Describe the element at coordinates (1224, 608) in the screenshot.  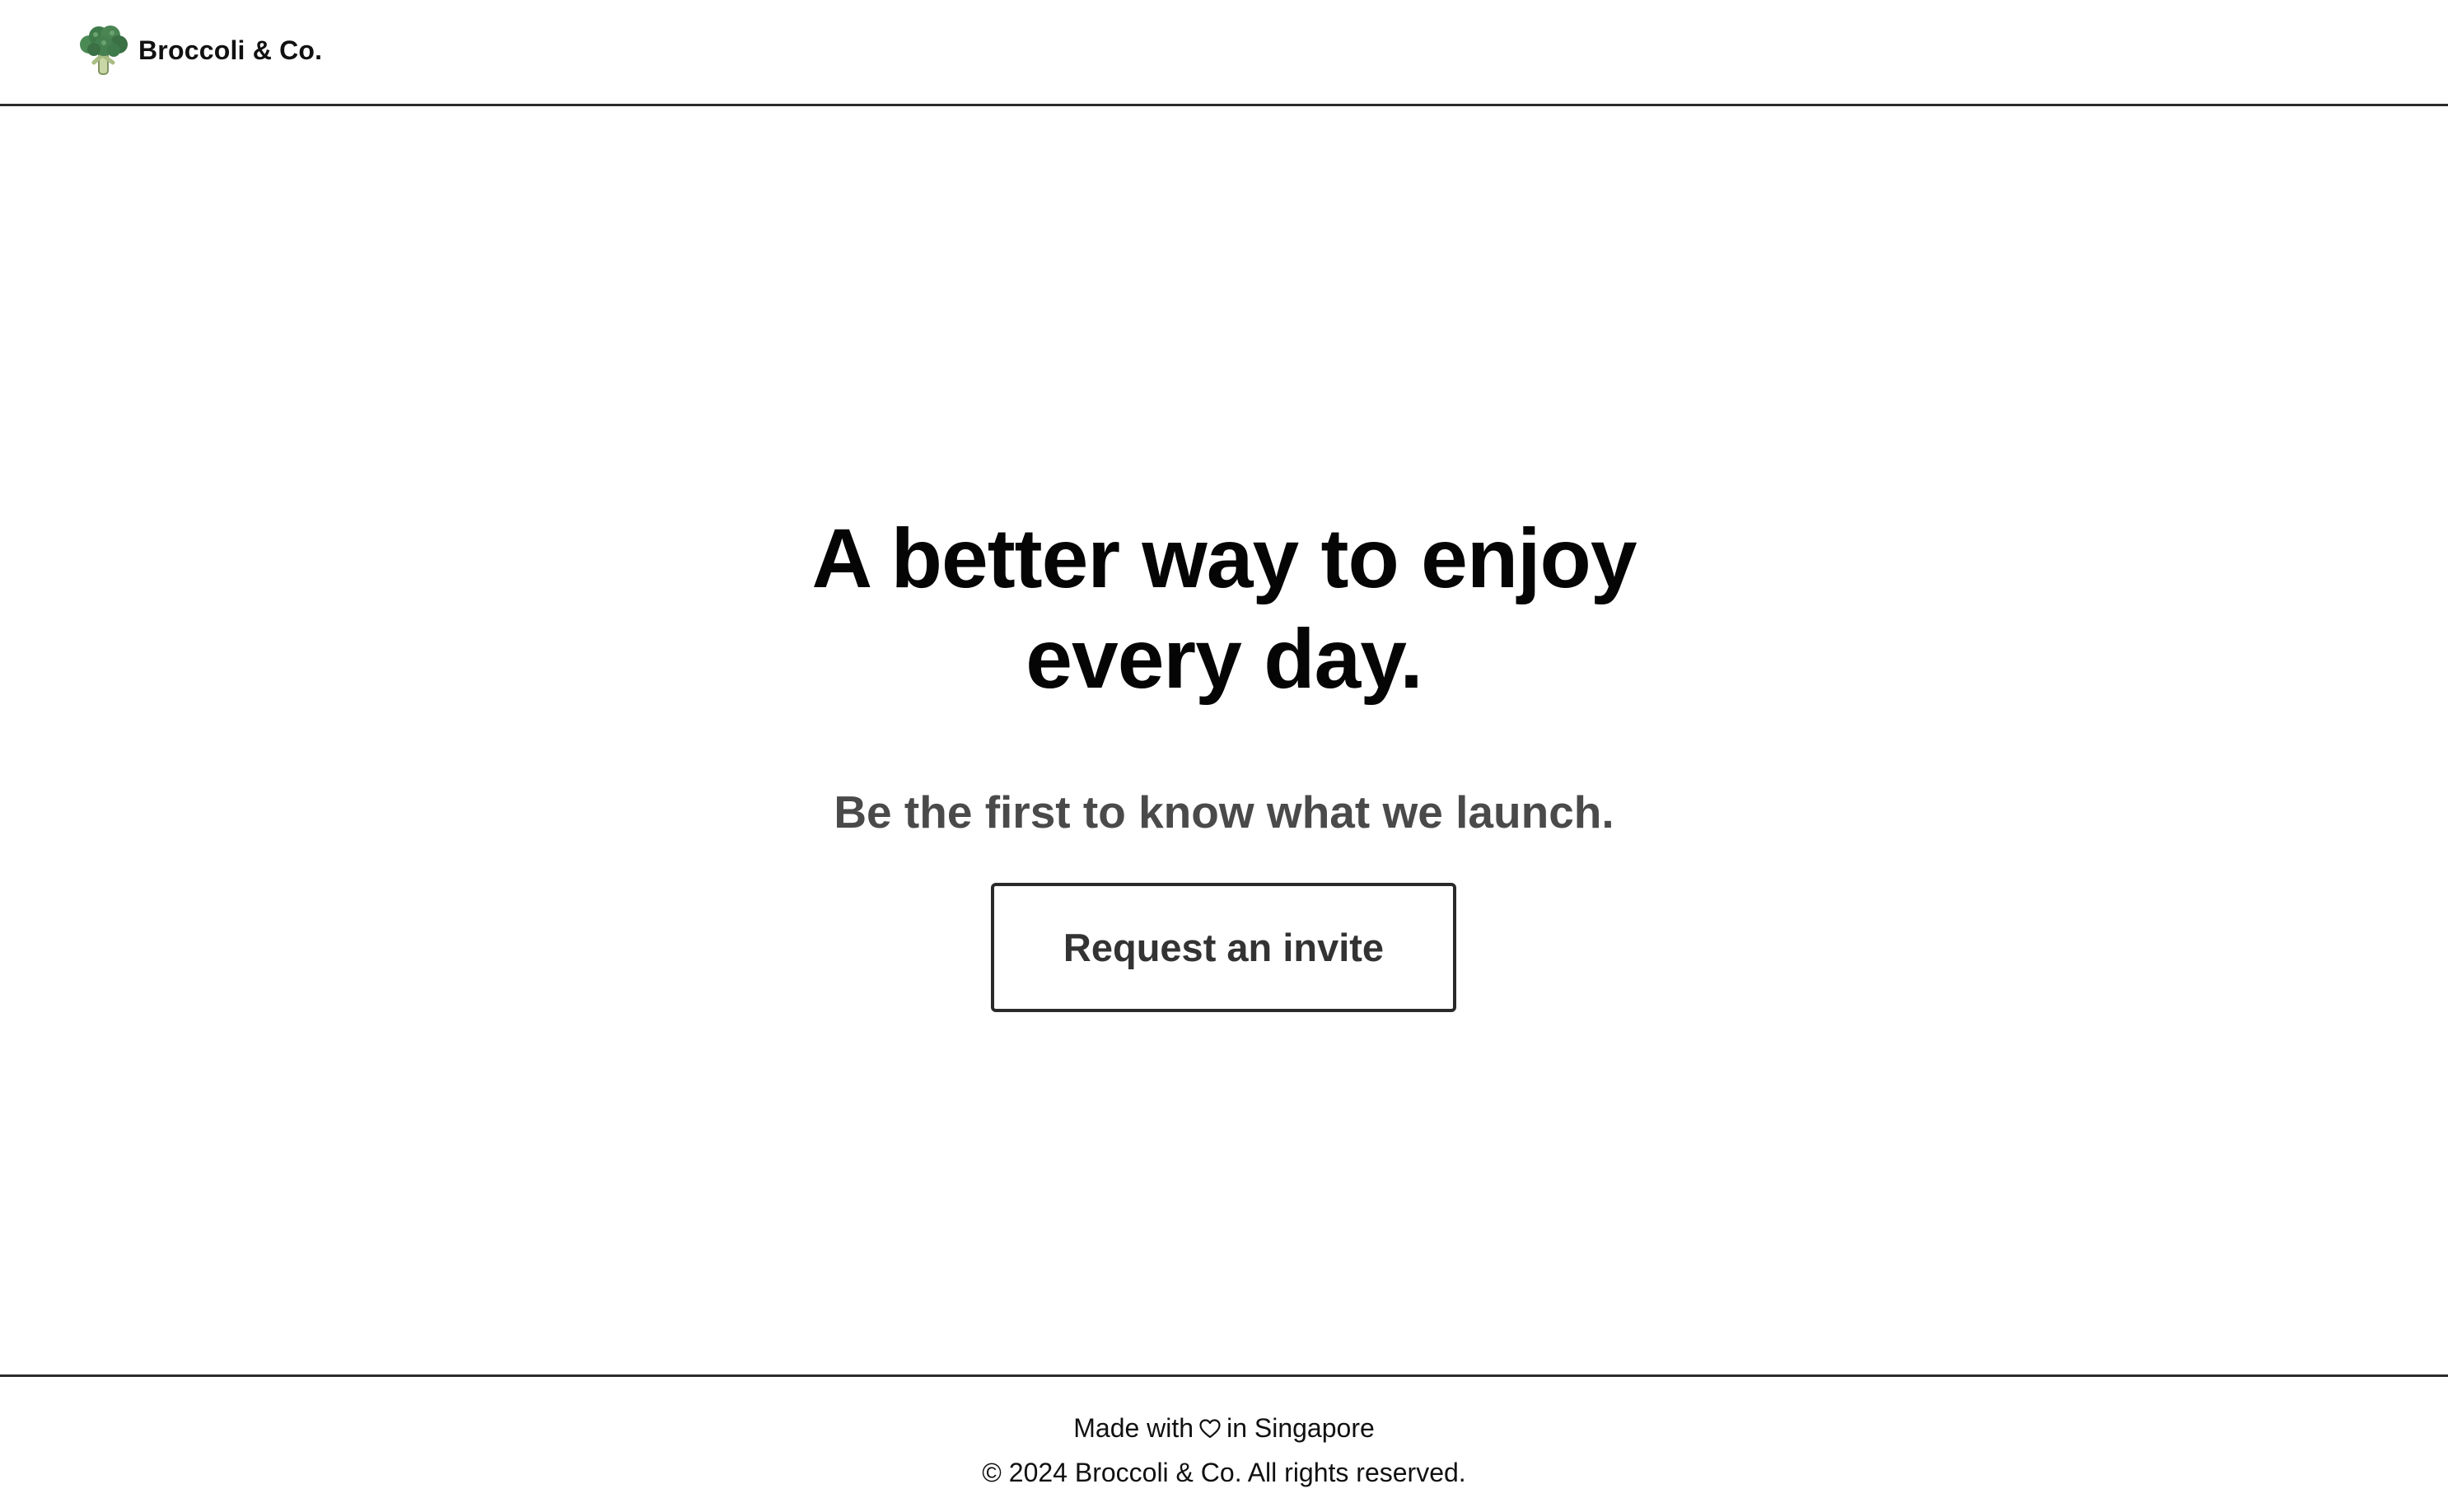
I see `hero-headline: A better way to enjoy every day.` at that location.